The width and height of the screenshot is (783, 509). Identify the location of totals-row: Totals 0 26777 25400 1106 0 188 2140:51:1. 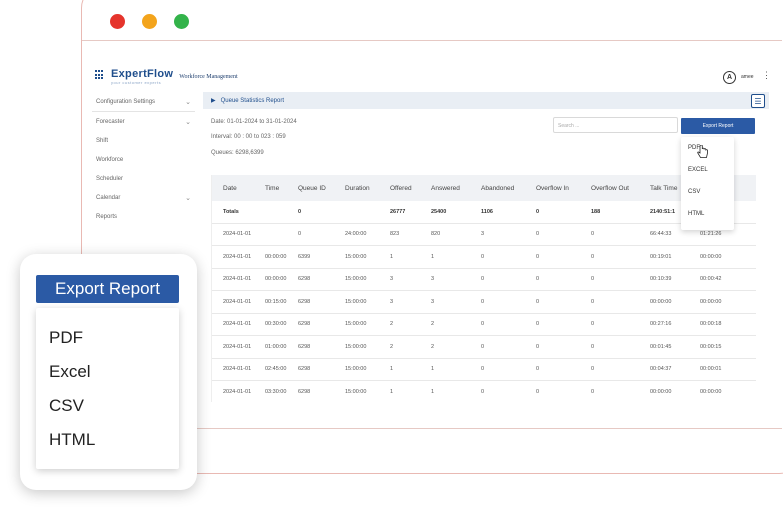
(484, 212).